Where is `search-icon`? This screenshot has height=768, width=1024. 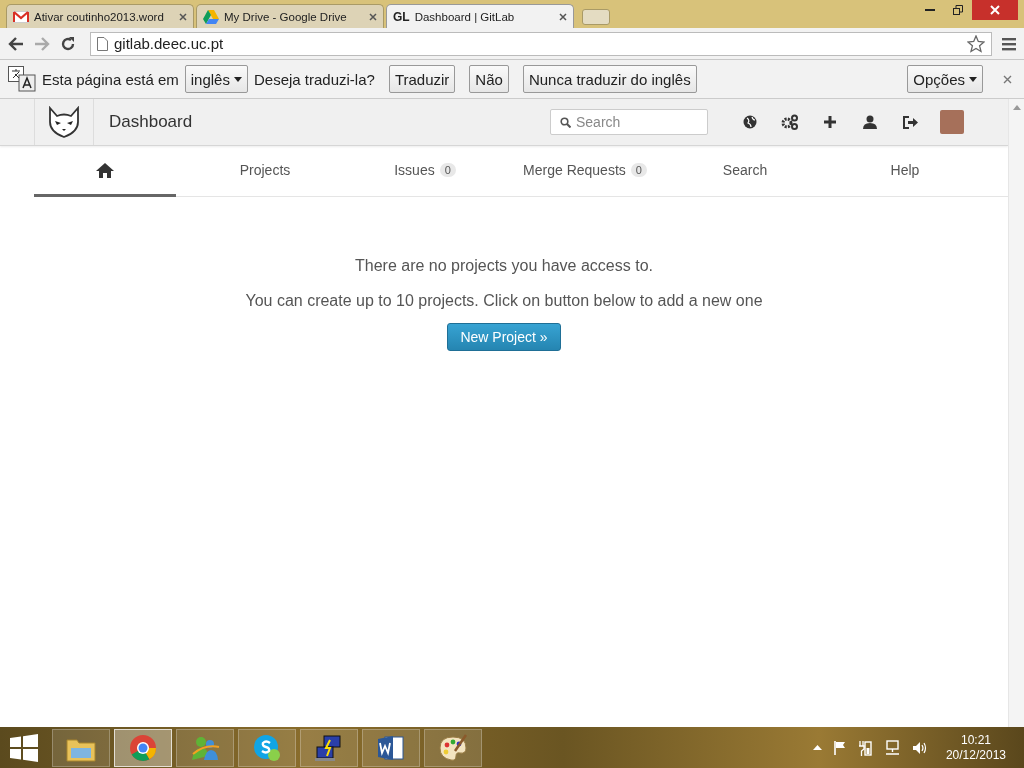 search-icon is located at coordinates (565, 122).